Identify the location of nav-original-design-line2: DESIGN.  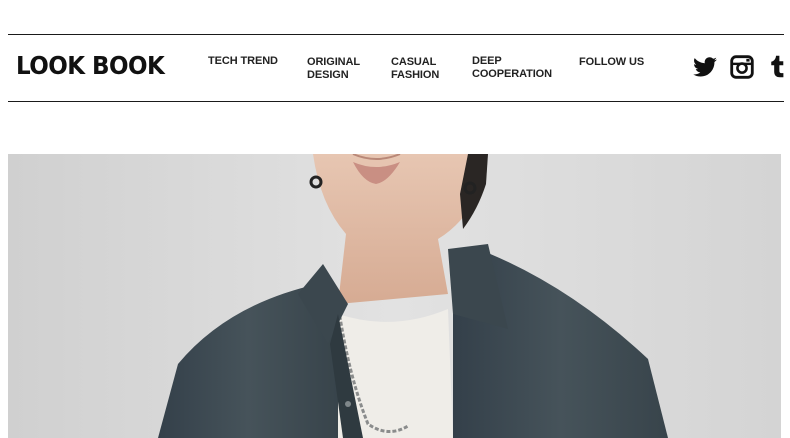
(328, 75).